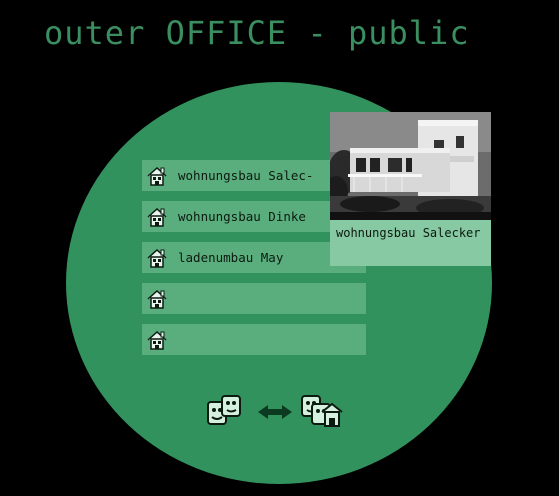 The image size is (559, 496). I want to click on preview-caption: wohnungsbau Salecker, so click(408, 233).